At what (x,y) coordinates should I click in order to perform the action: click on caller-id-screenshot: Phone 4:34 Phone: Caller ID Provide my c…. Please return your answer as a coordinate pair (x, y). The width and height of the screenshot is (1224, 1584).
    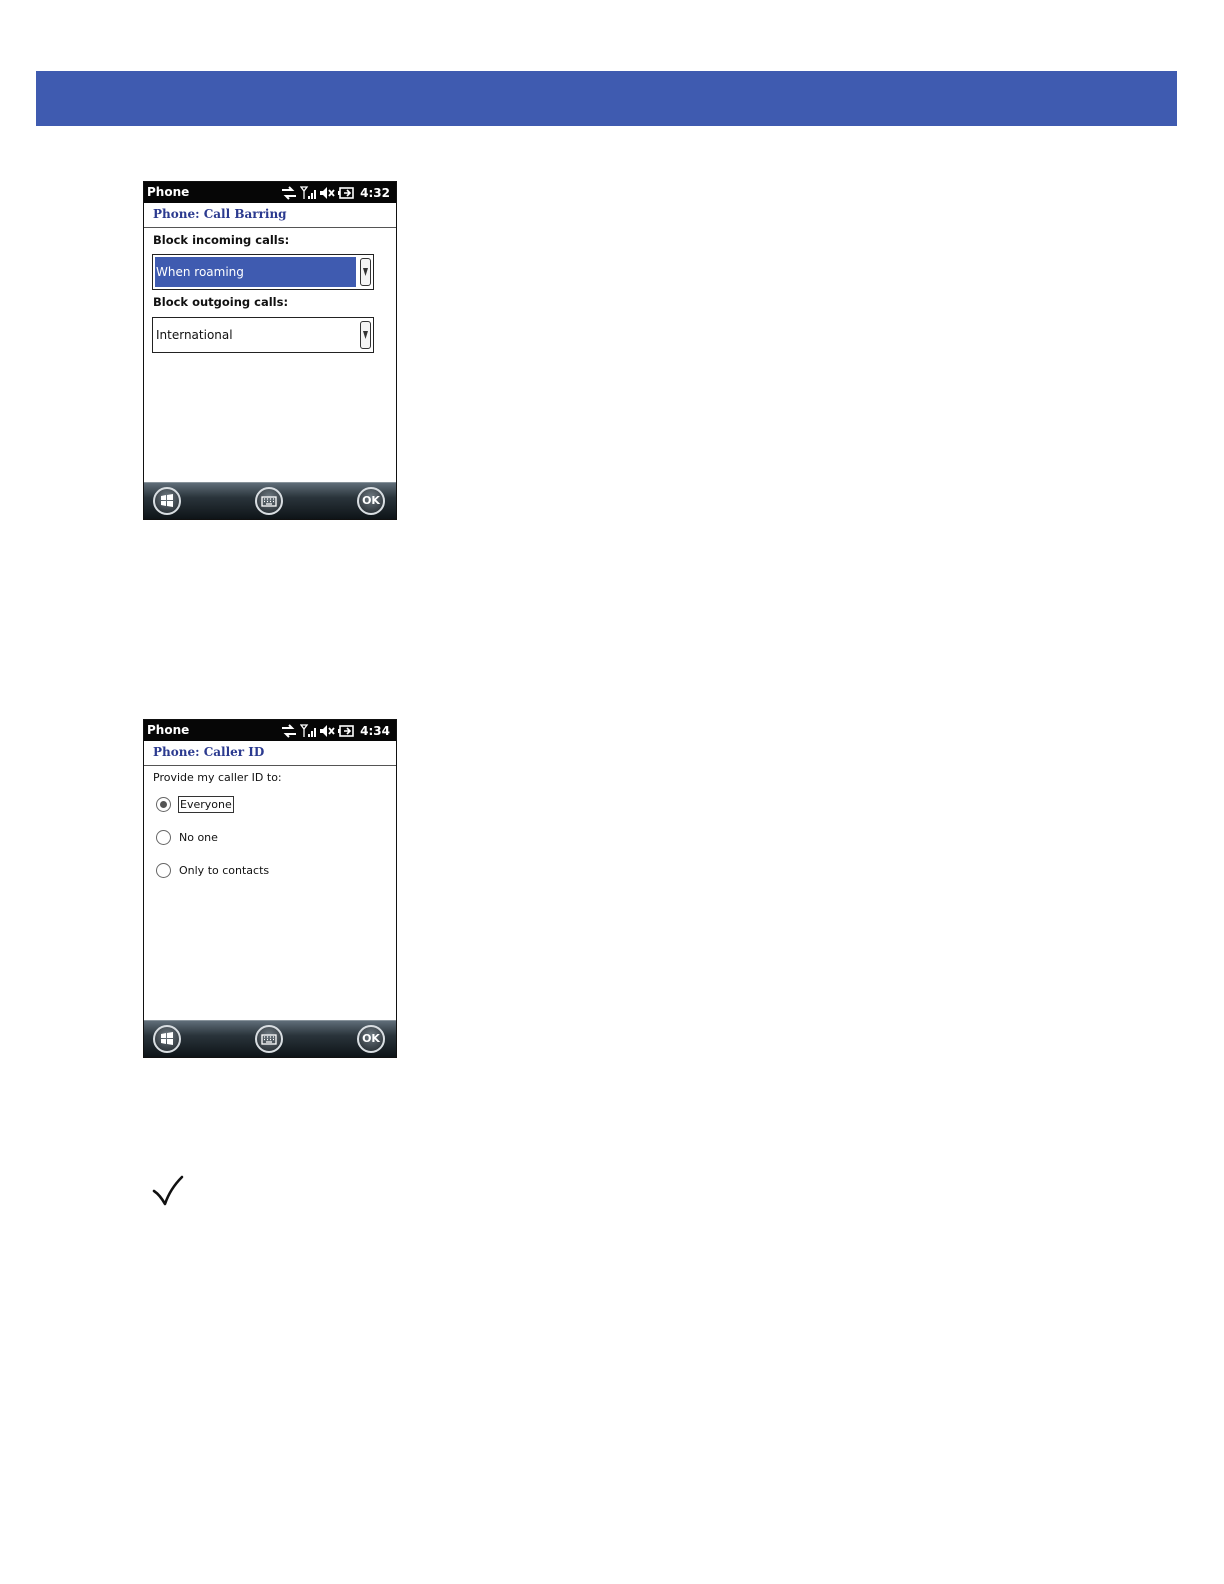
    Looking at the image, I should click on (270, 888).